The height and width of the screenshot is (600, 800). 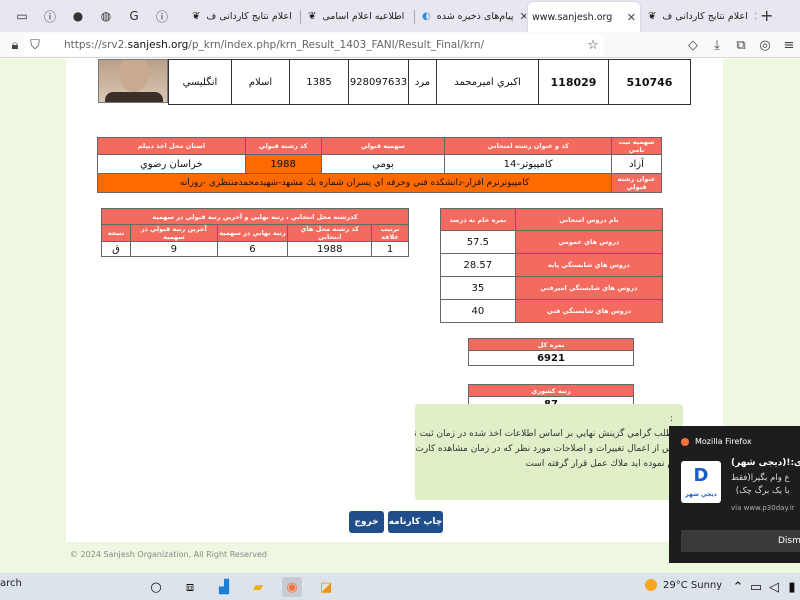 What do you see at coordinates (766, 15) in the screenshot?
I see `new-tab-icon: +` at bounding box center [766, 15].